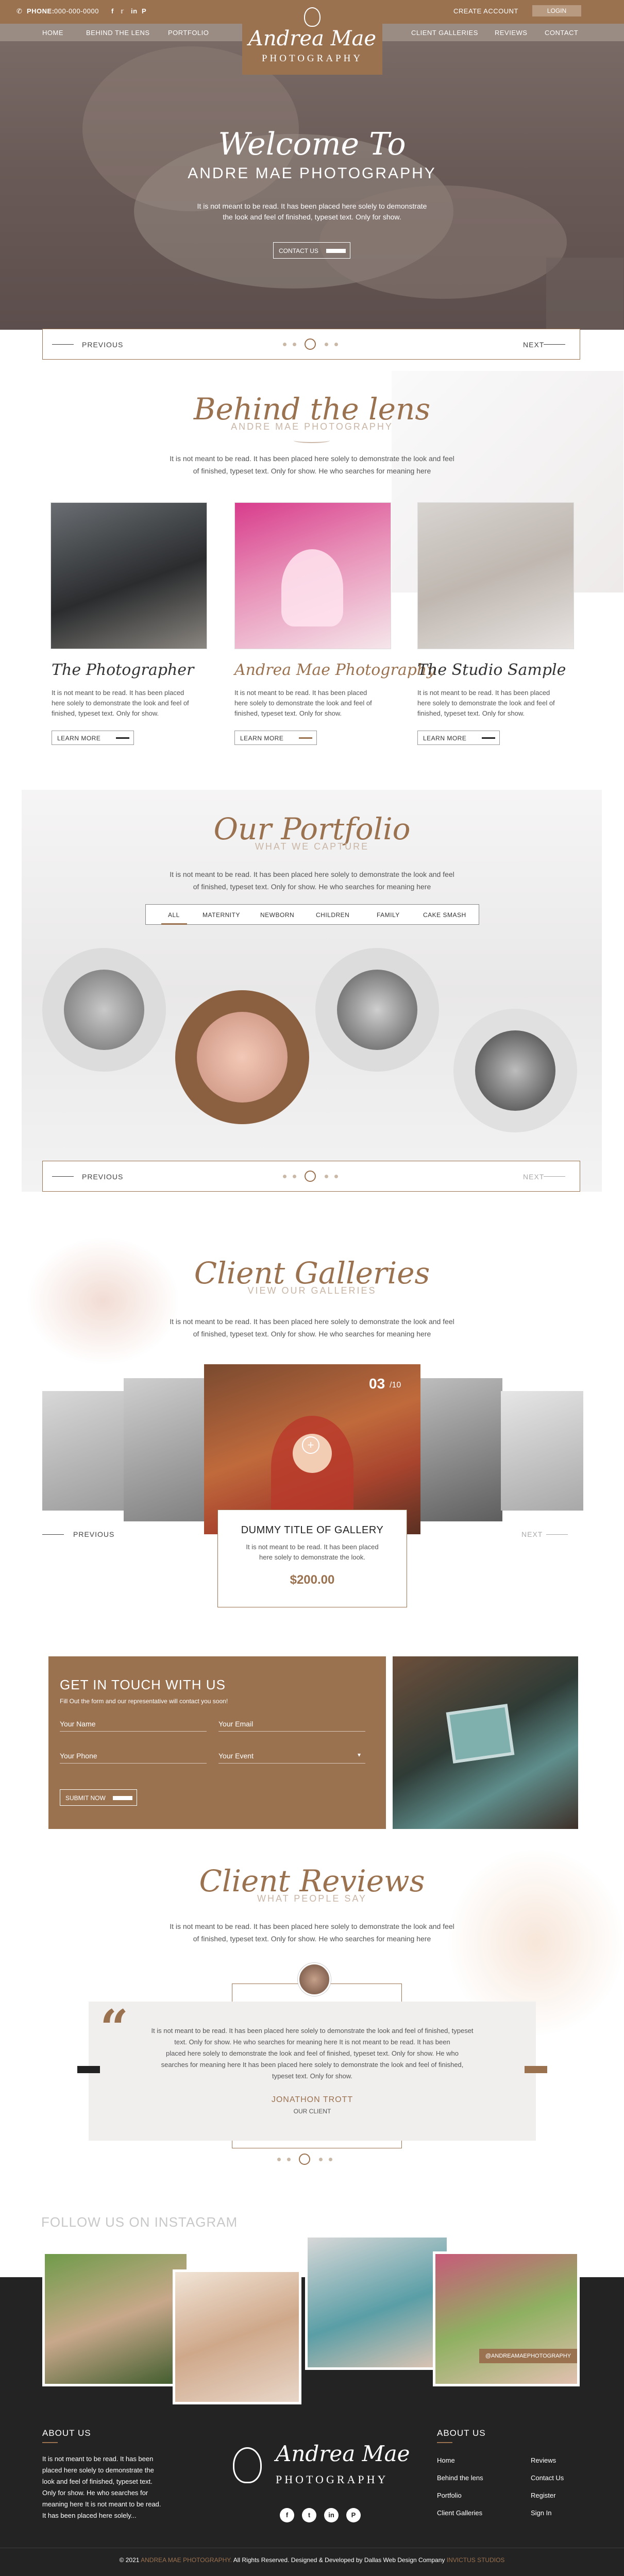  Describe the element at coordinates (187, 2560) in the screenshot. I see `copyright-brand: ANDREA MAE PHOTOGRAPHY.` at that location.